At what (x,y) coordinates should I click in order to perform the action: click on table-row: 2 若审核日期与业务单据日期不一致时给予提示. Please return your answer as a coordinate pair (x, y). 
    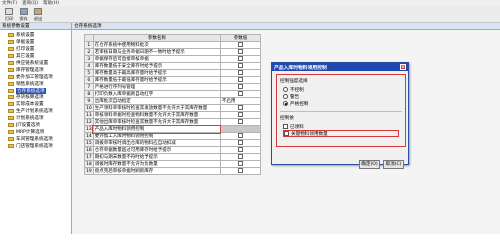
    Looking at the image, I should click on (173, 52).